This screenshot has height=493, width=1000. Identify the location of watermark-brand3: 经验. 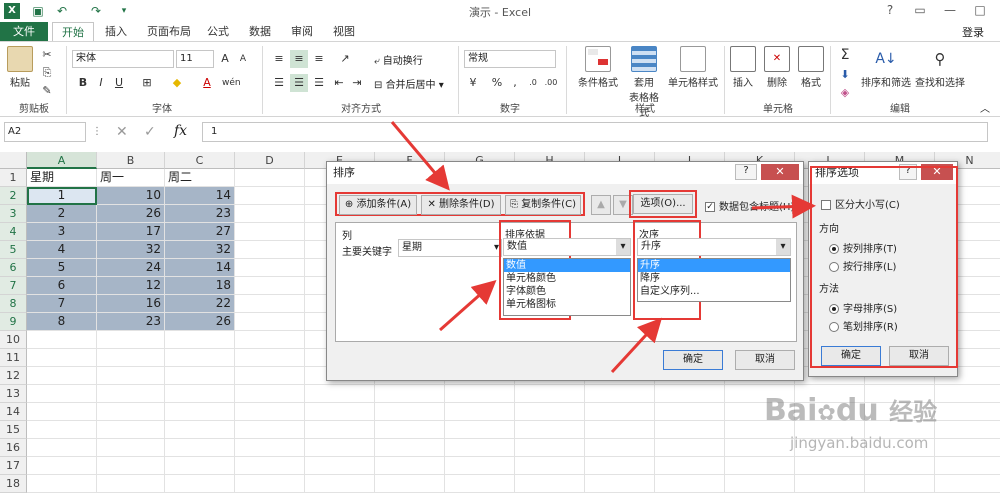
(913, 412).